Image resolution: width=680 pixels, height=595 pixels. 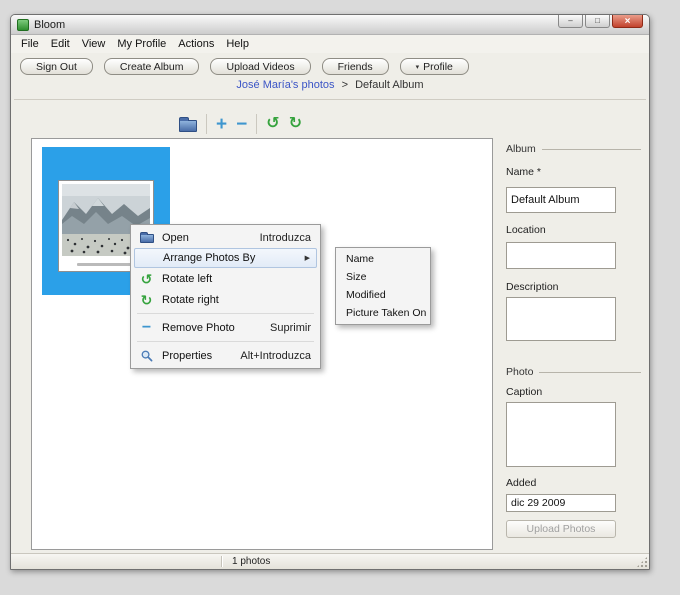 I want to click on menu-view: View, so click(x=94, y=44).